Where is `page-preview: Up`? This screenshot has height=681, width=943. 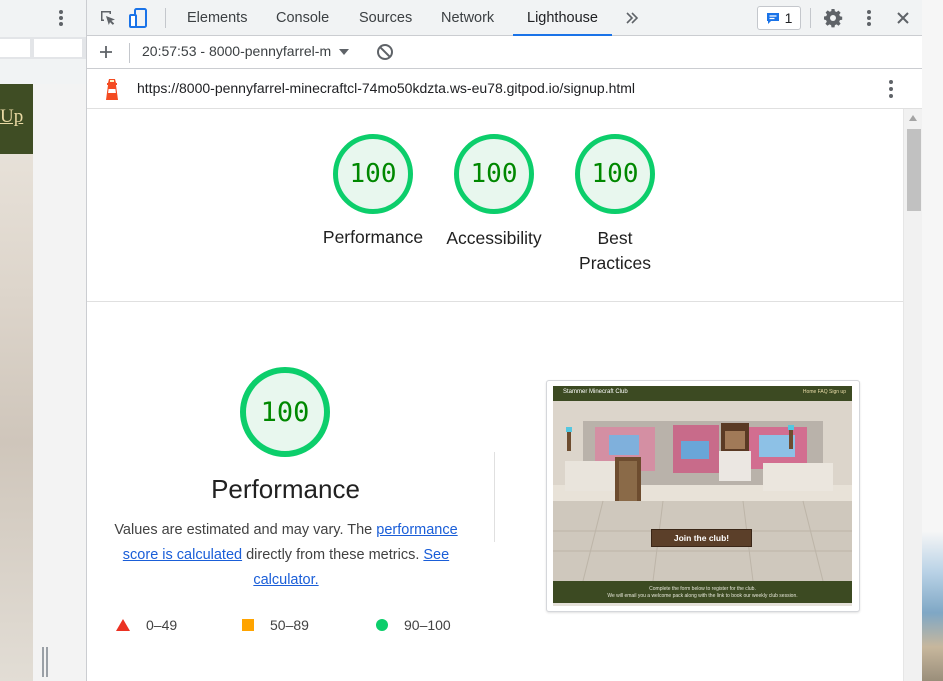
page-preview: Up is located at coordinates (16, 382).